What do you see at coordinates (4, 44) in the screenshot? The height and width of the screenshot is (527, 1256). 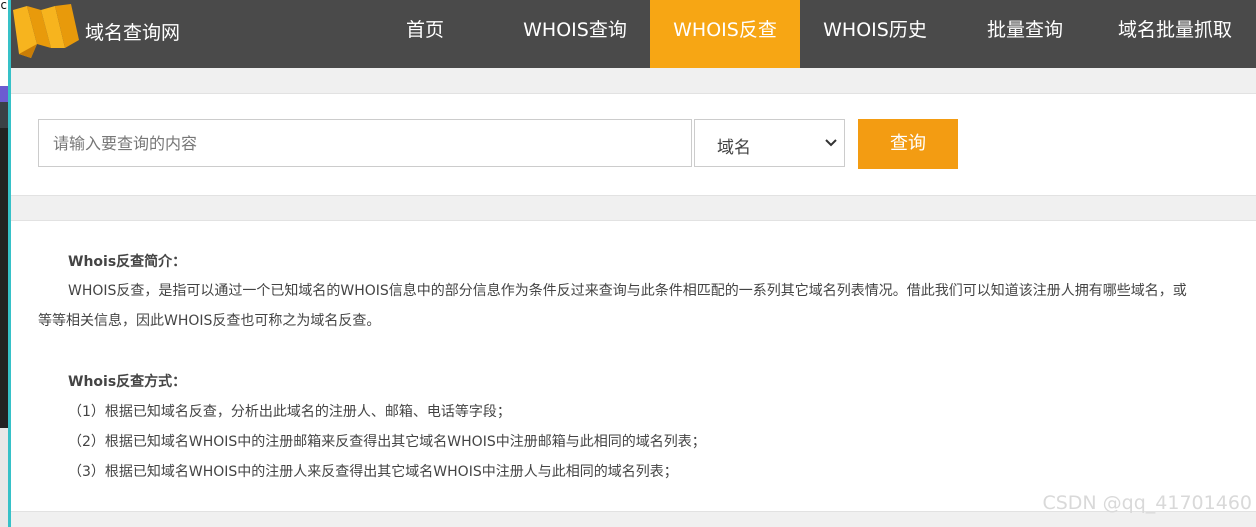 I see `edge-white-block` at bounding box center [4, 44].